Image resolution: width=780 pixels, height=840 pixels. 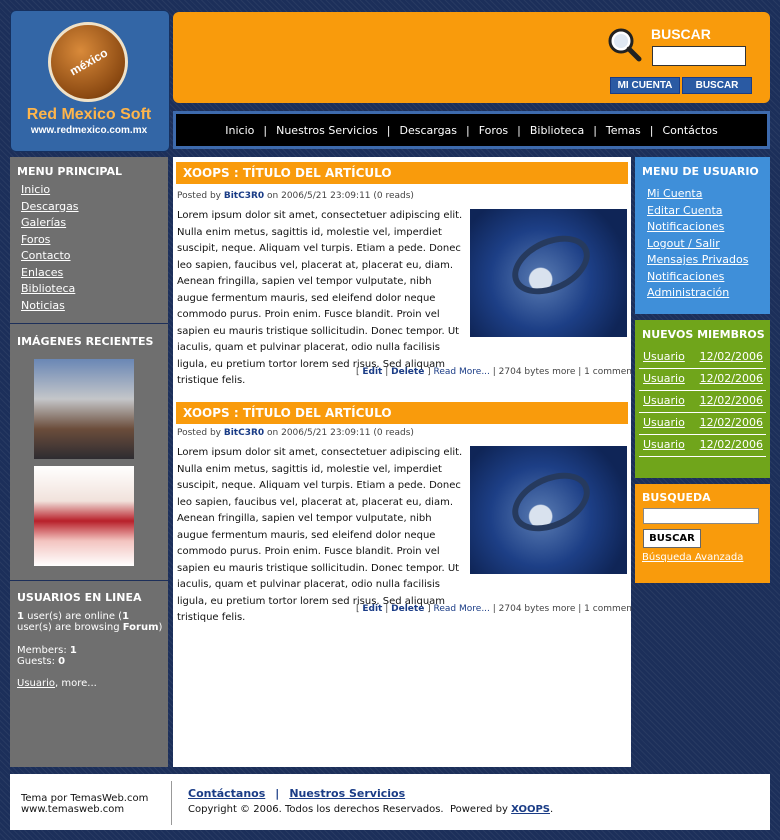 What do you see at coordinates (50, 273) in the screenshot?
I see `main-menu-enlaces: Enlaces` at bounding box center [50, 273].